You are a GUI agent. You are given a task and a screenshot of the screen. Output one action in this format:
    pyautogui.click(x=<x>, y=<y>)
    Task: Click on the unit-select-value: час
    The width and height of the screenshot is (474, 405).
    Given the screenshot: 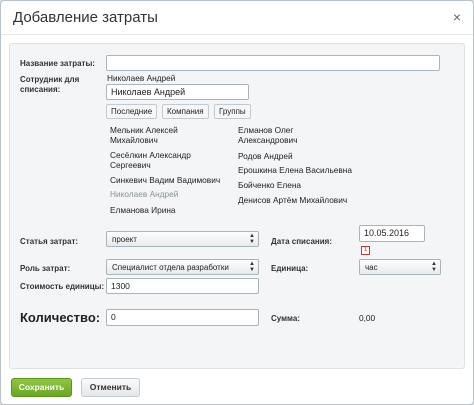 What is the action you would take?
    pyautogui.click(x=371, y=267)
    